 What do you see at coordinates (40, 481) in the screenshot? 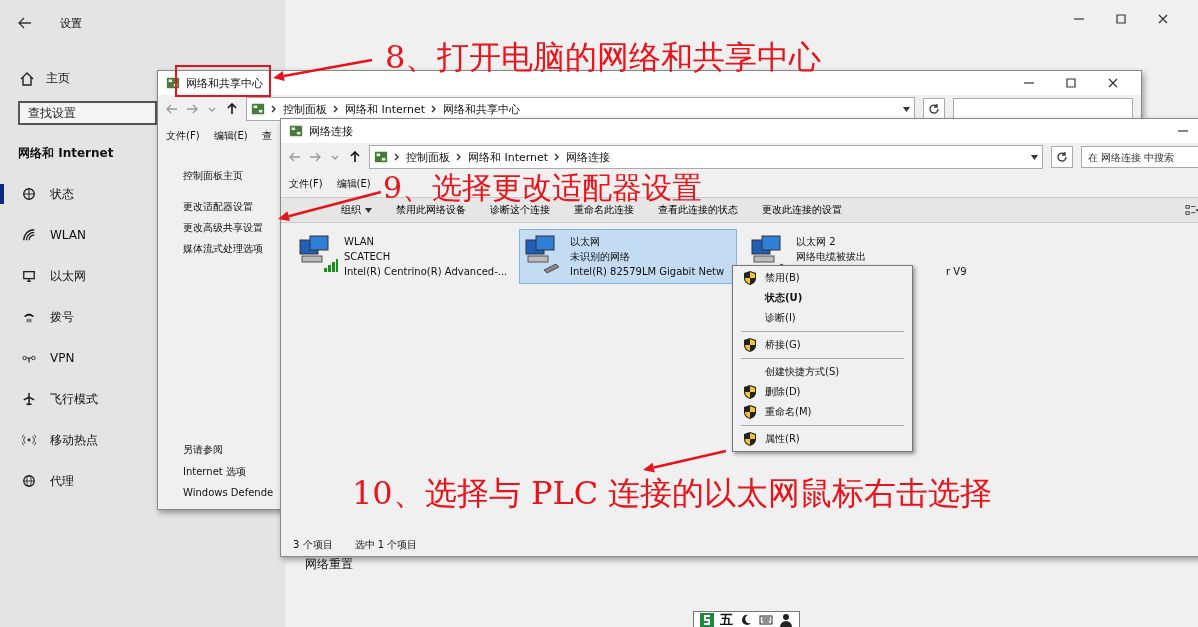
I see `sidebar-item: 代理` at bounding box center [40, 481].